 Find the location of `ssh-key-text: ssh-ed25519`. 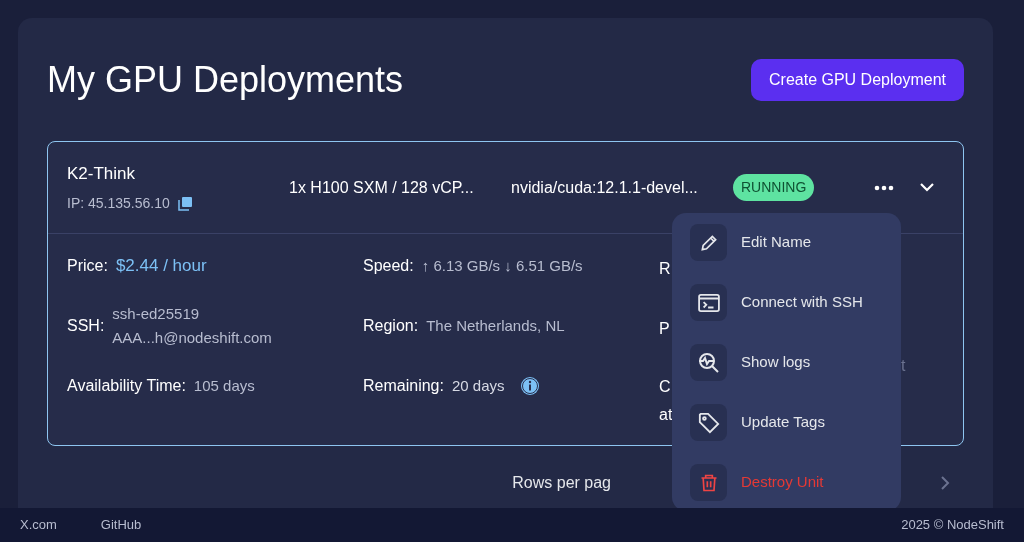

ssh-key-text: ssh-ed25519 is located at coordinates (156, 314).